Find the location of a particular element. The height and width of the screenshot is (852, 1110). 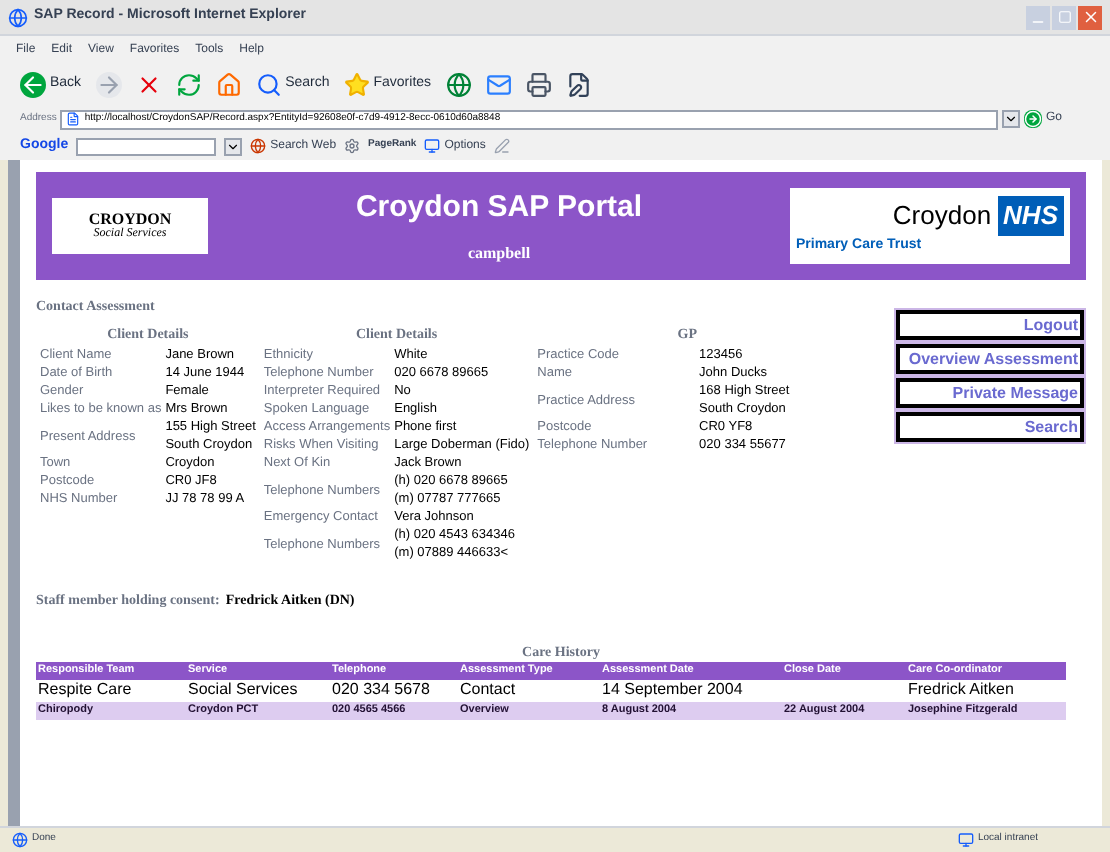

google-search-field is located at coordinates (146, 146).